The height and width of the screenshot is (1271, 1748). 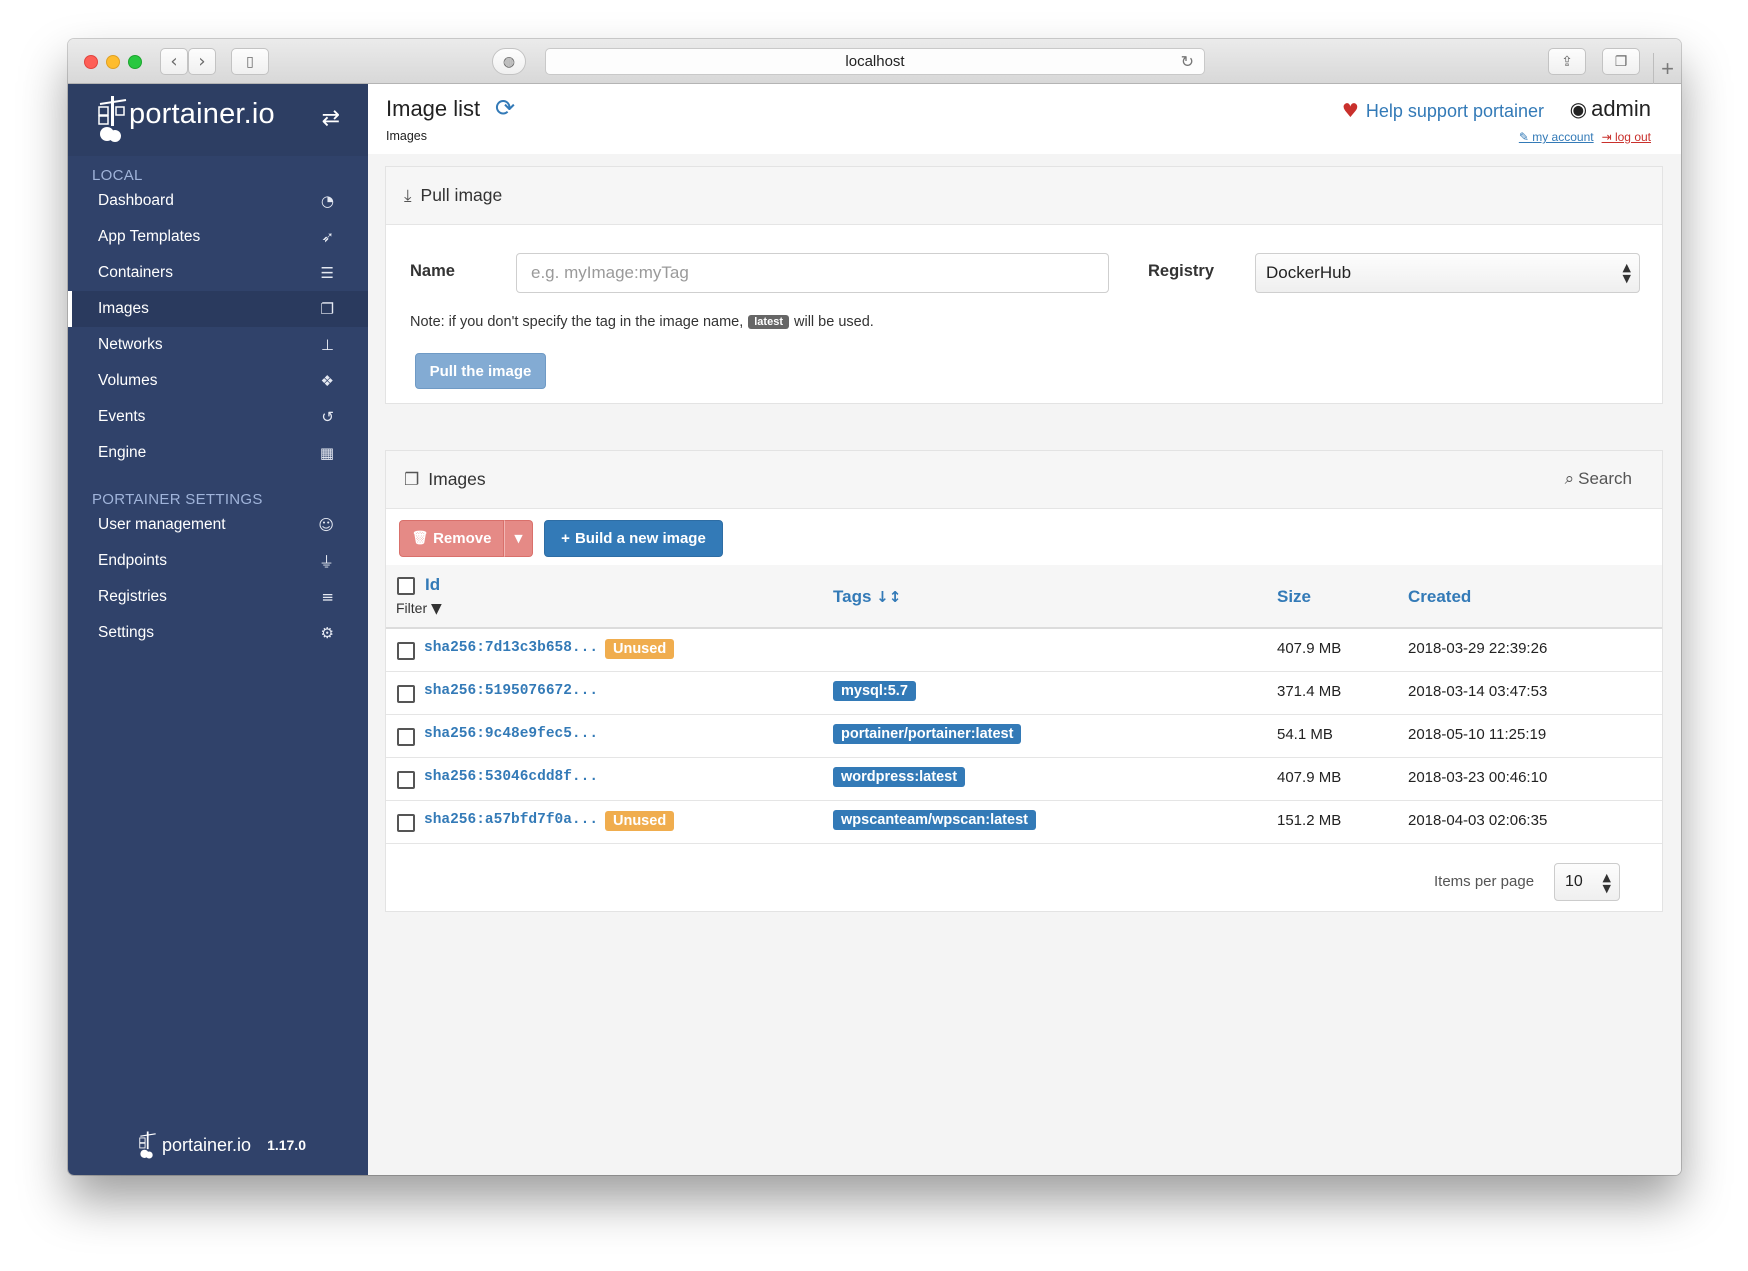 I want to click on remove-options-button: ▼, so click(x=518, y=538).